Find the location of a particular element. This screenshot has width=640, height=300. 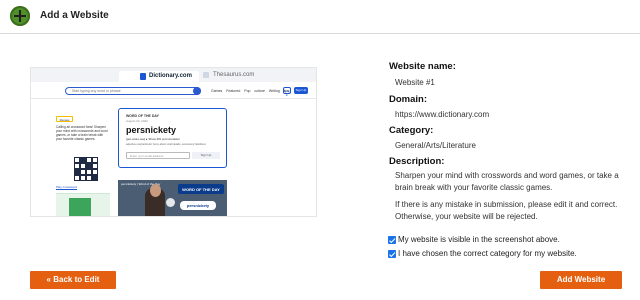

domain-value: https://www.dictionary.com is located at coordinates (442, 114).